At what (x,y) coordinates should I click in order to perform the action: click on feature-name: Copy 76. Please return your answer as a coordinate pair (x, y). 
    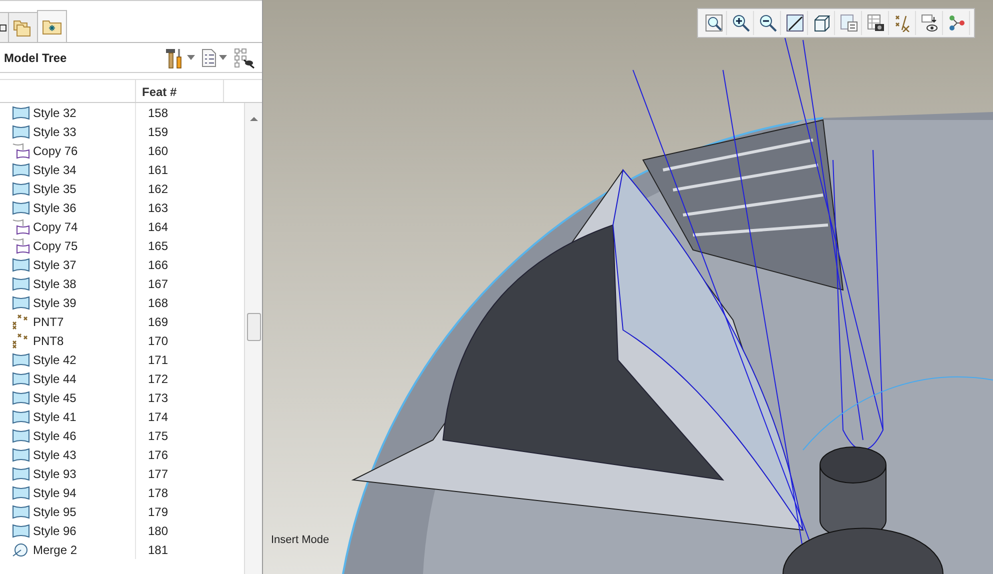
    Looking at the image, I should click on (55, 151).